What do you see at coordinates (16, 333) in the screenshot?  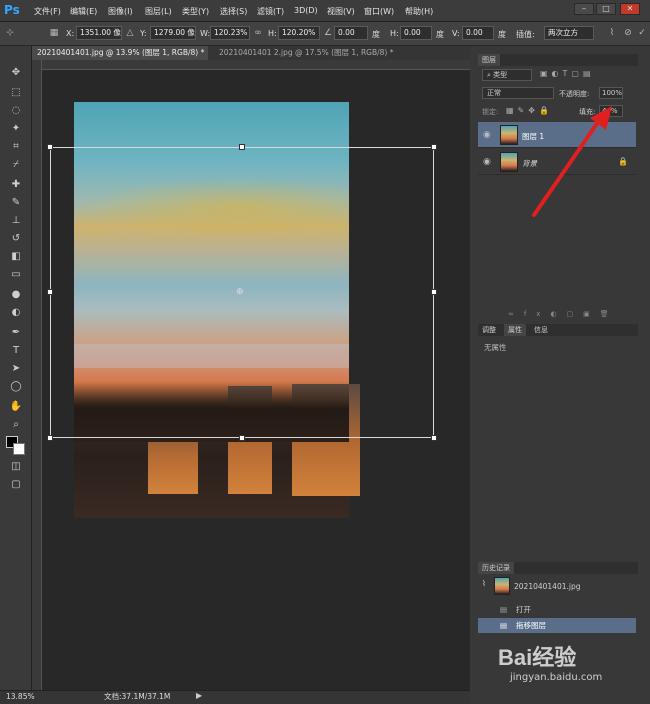 I see `pen-tool-icon: ✒` at bounding box center [16, 333].